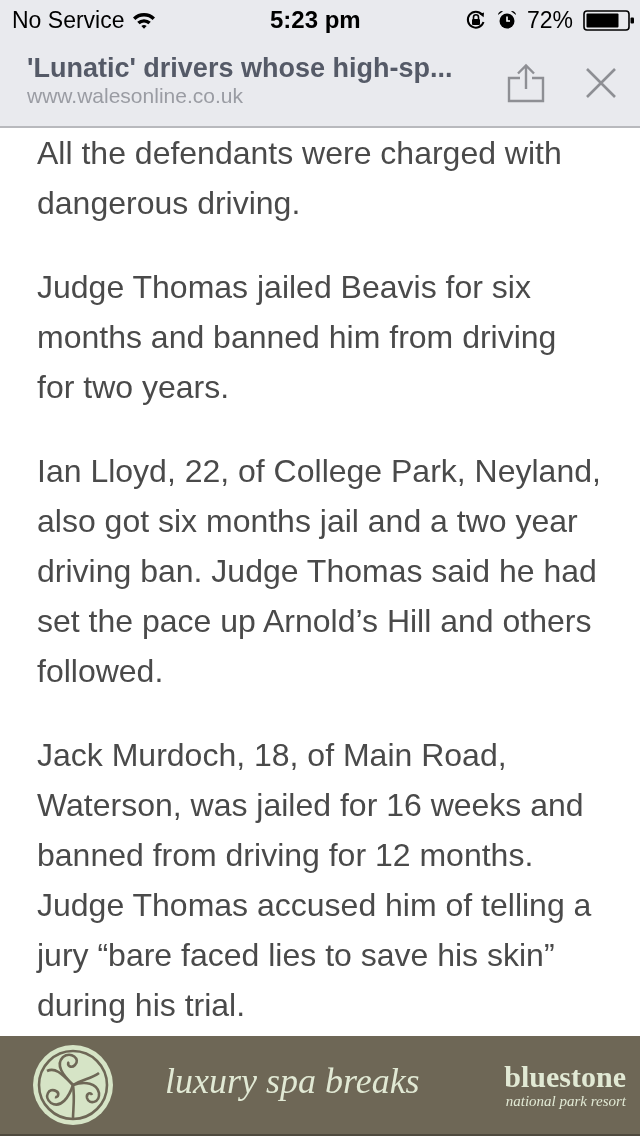 The height and width of the screenshot is (1136, 640). Describe the element at coordinates (135, 96) in the screenshot. I see `page-url: www.walesonline.co.uk` at that location.